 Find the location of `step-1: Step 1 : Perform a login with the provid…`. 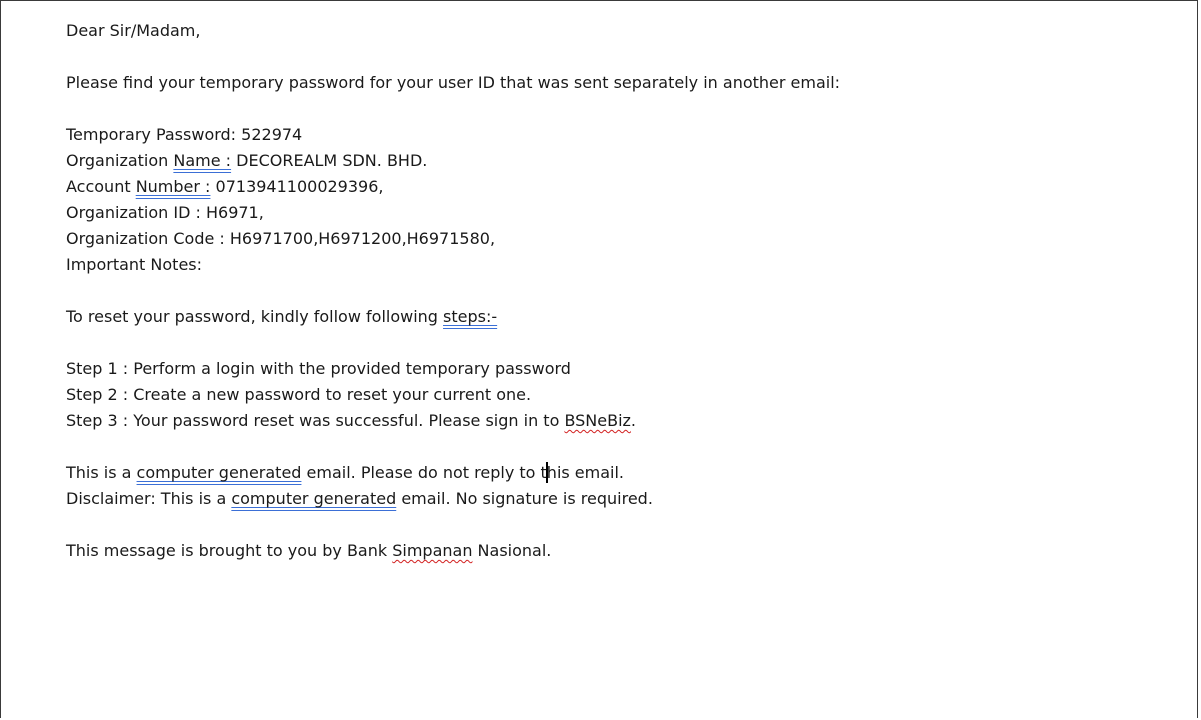

step-1: Step 1 : Perform a login with the provid… is located at coordinates (318, 368).